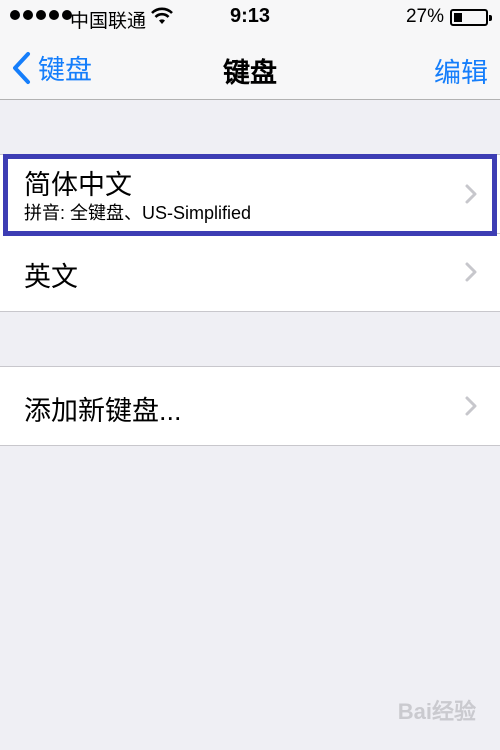  Describe the element at coordinates (424, 16) in the screenshot. I see `battery-percent: 27%` at that location.